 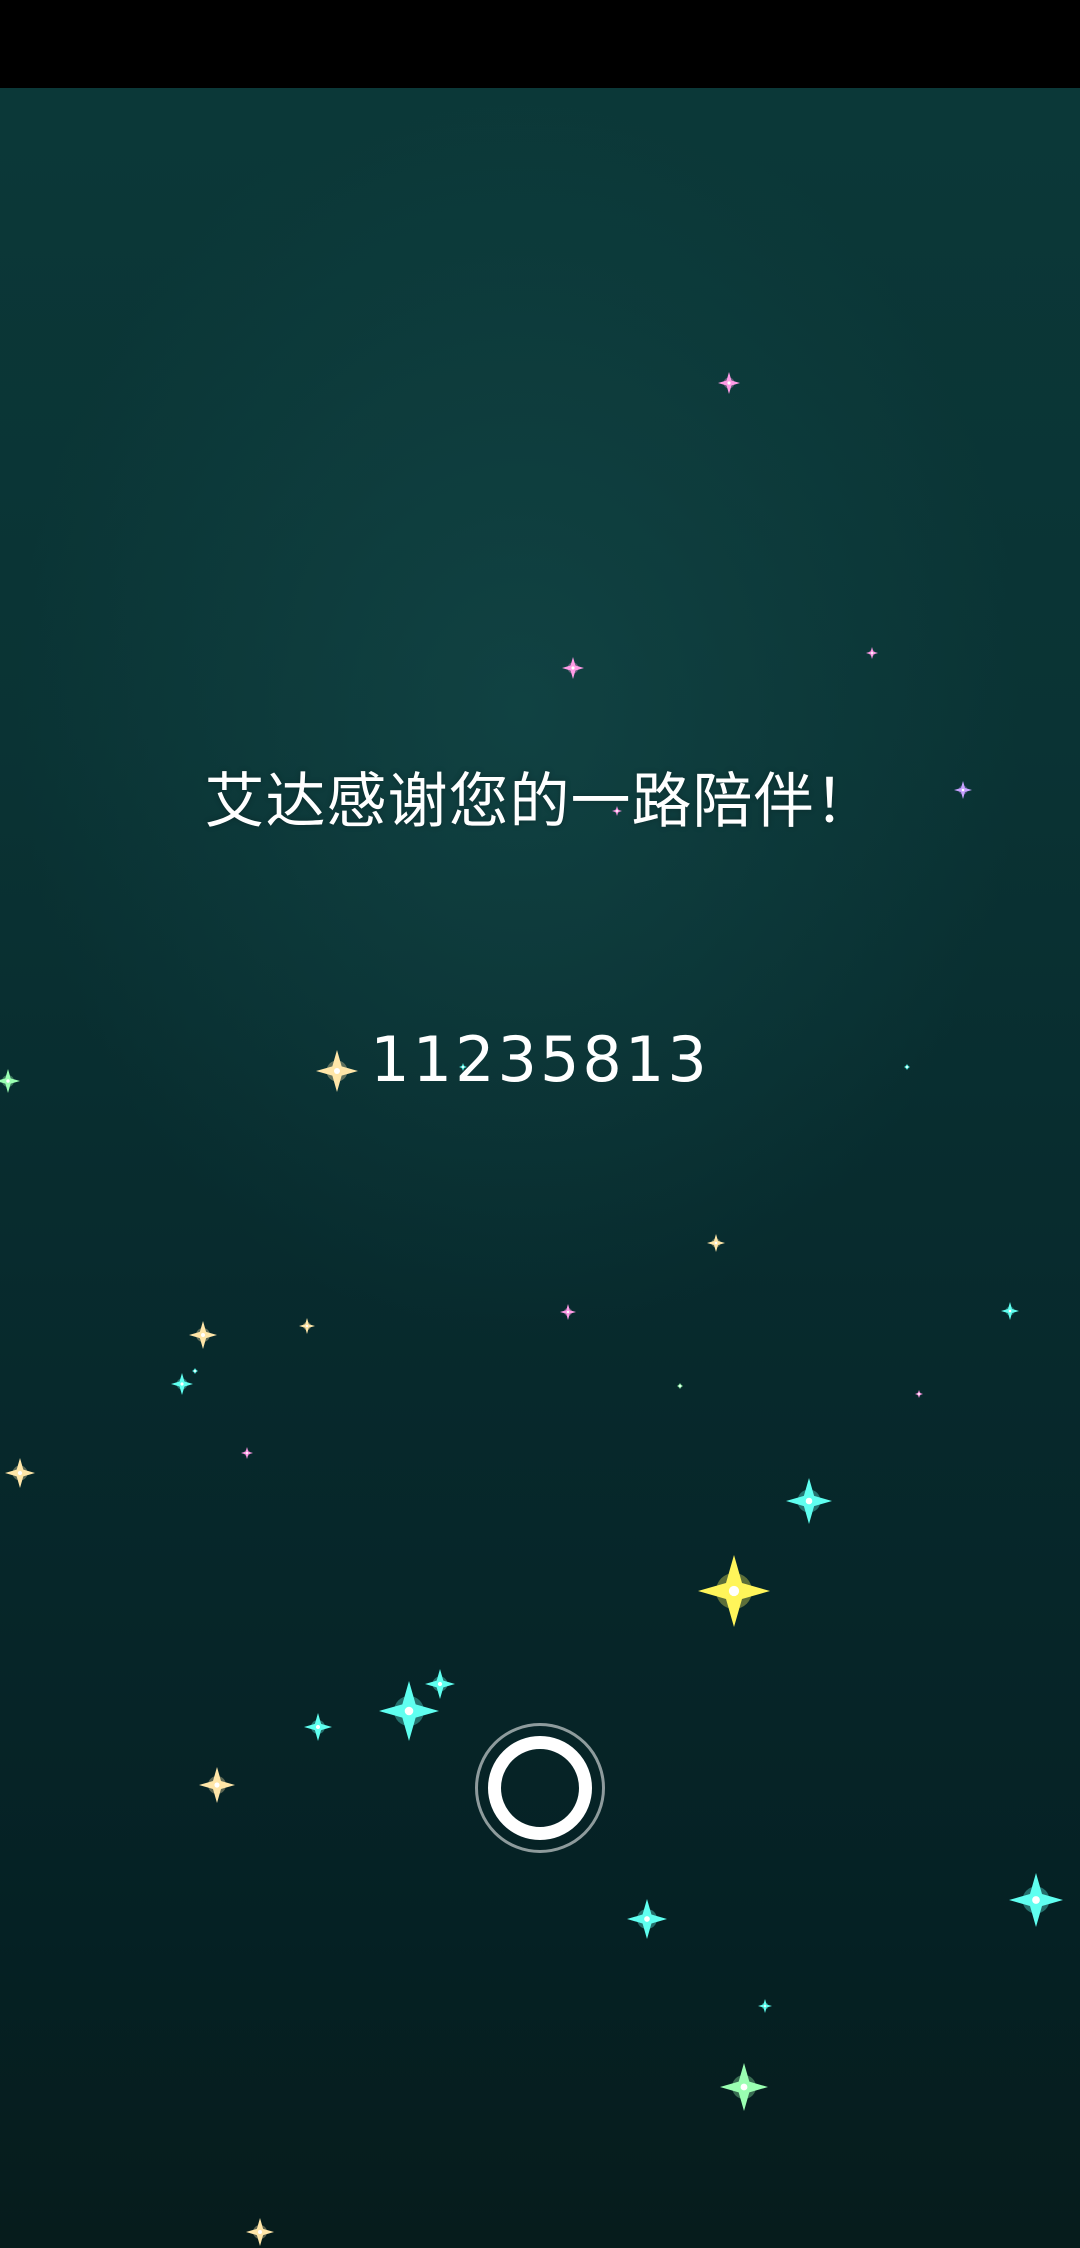 What do you see at coordinates (540, 1059) in the screenshot?
I see `code-number: 11235813` at bounding box center [540, 1059].